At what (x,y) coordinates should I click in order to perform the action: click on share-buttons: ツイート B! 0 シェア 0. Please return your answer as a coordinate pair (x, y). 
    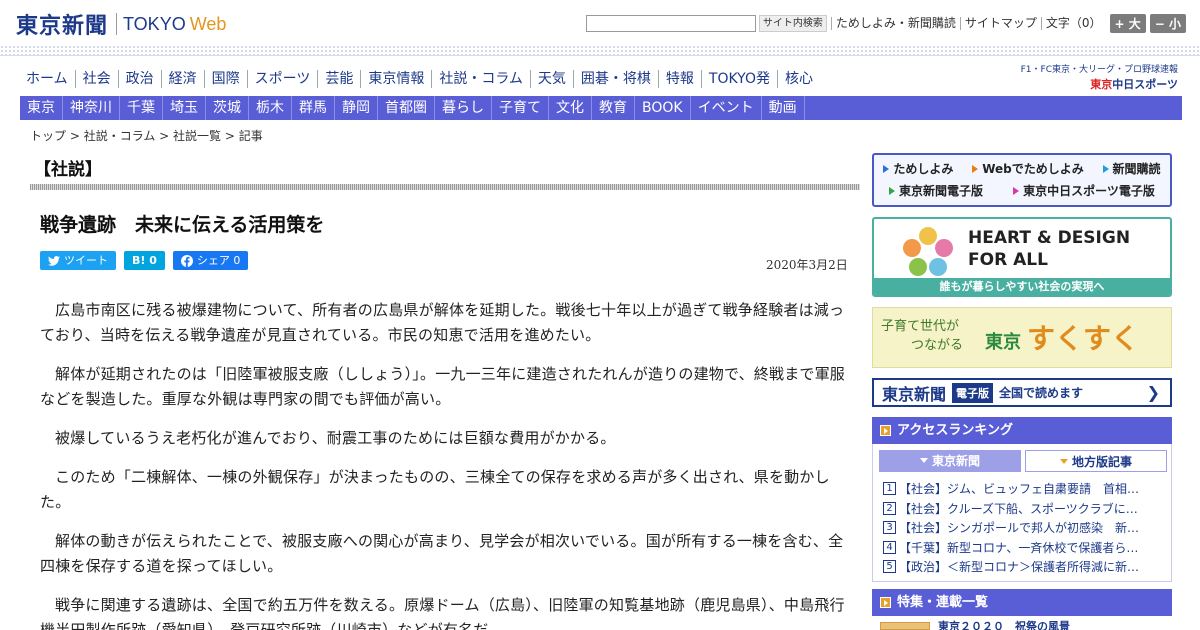
    Looking at the image, I should click on (144, 260).